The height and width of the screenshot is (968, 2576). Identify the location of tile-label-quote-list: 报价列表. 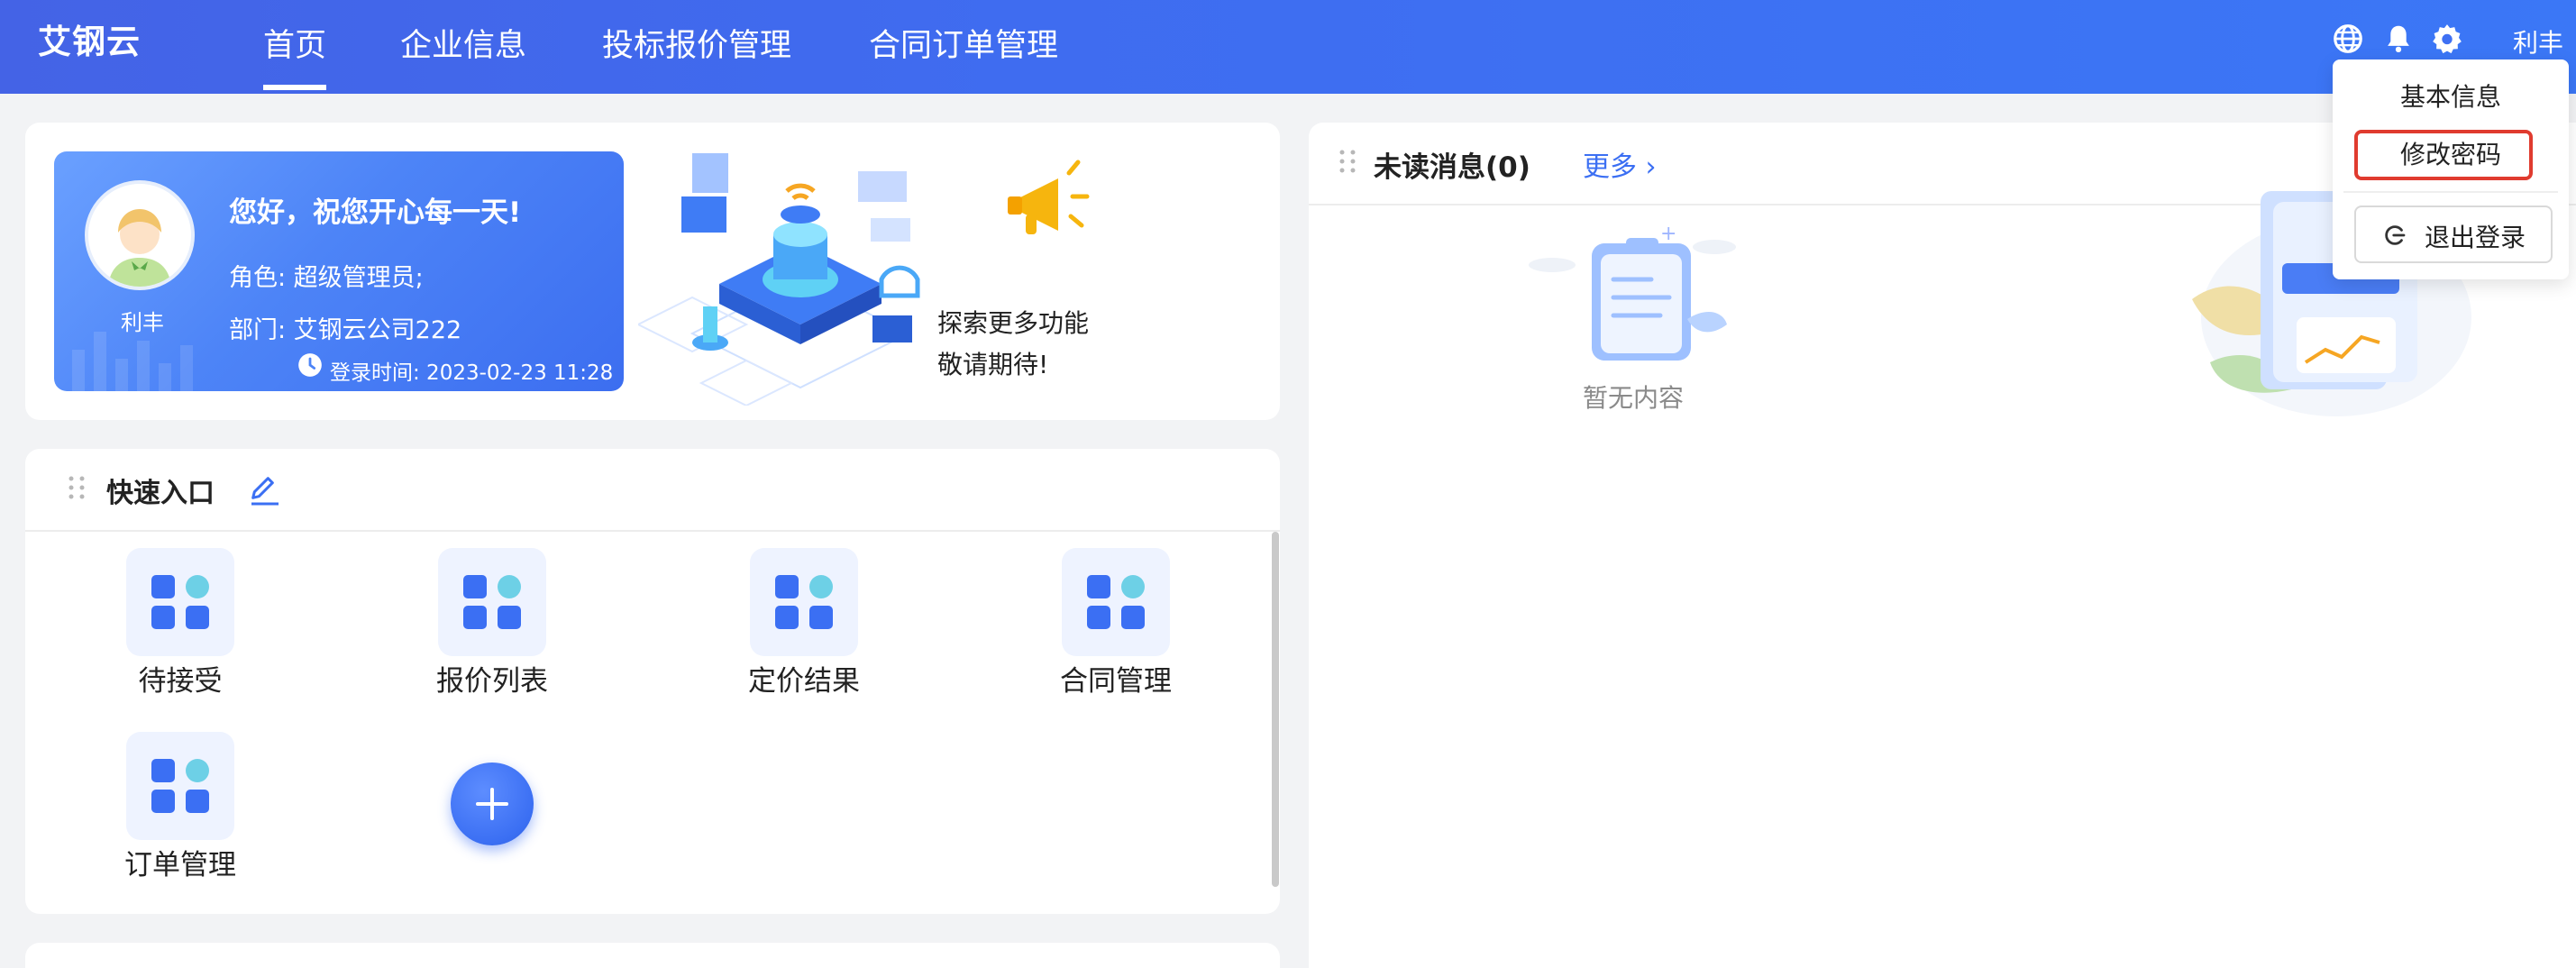
(492, 682).